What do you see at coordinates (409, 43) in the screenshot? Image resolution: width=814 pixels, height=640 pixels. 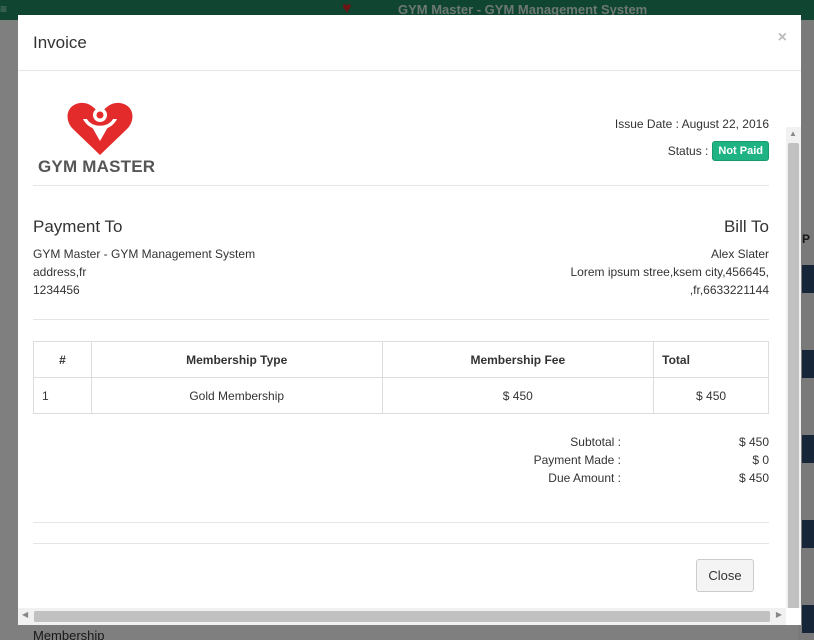 I see `modal-header: Invoice ×` at bounding box center [409, 43].